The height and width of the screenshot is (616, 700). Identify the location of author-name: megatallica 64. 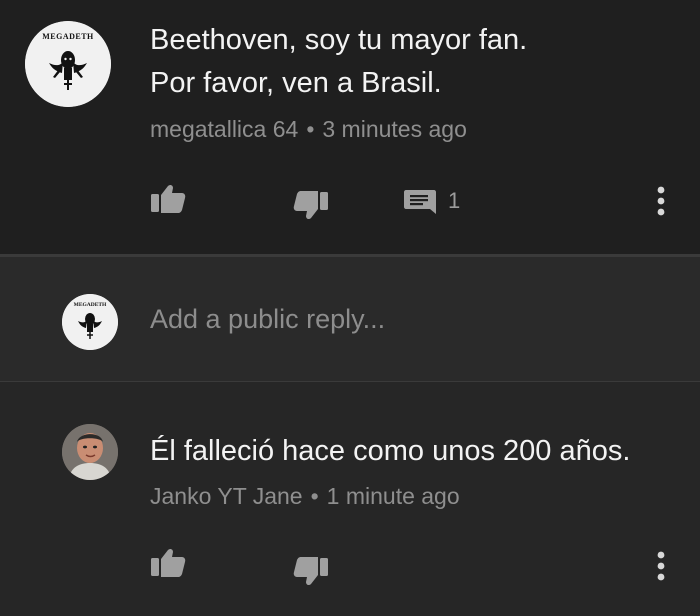
(224, 129).